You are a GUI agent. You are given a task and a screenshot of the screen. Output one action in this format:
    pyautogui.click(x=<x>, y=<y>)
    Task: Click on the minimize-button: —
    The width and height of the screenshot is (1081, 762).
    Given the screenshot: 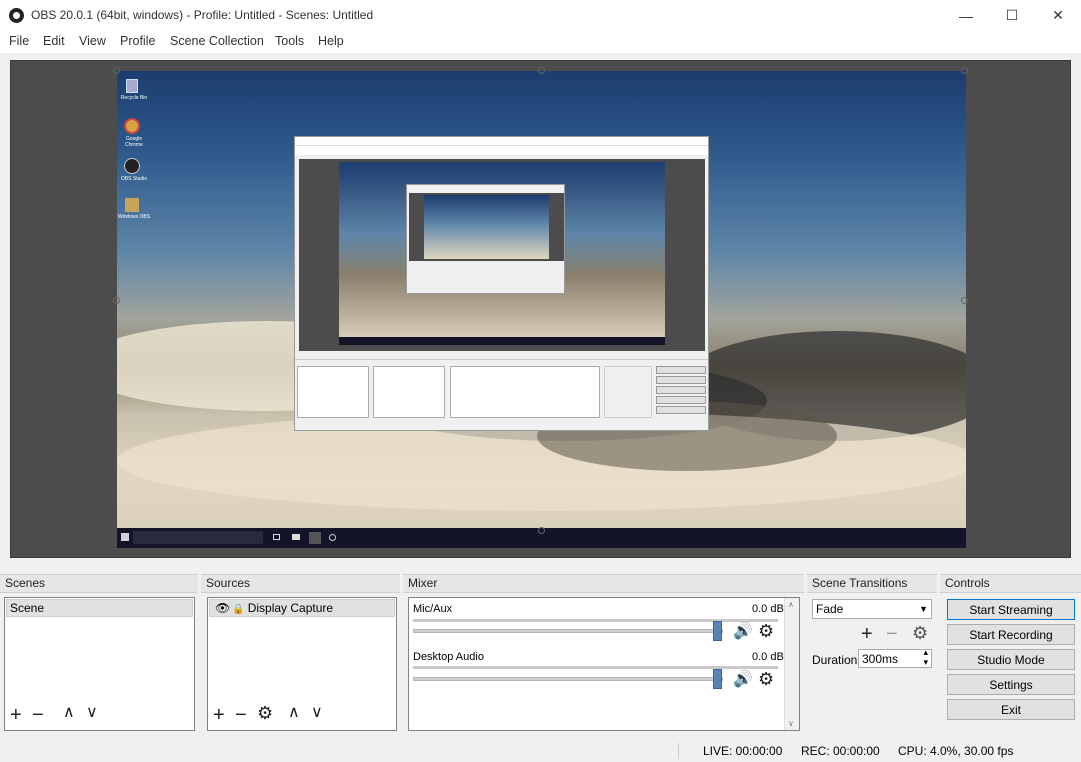 What is the action you would take?
    pyautogui.click(x=966, y=15)
    